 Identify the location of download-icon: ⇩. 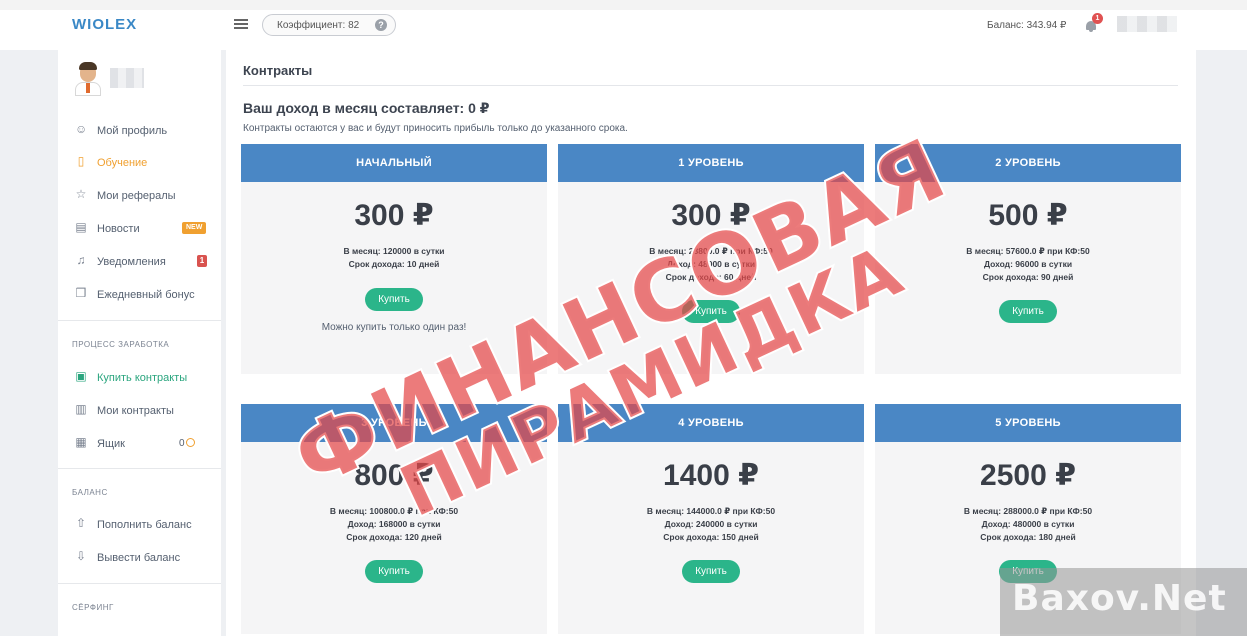
(81, 556).